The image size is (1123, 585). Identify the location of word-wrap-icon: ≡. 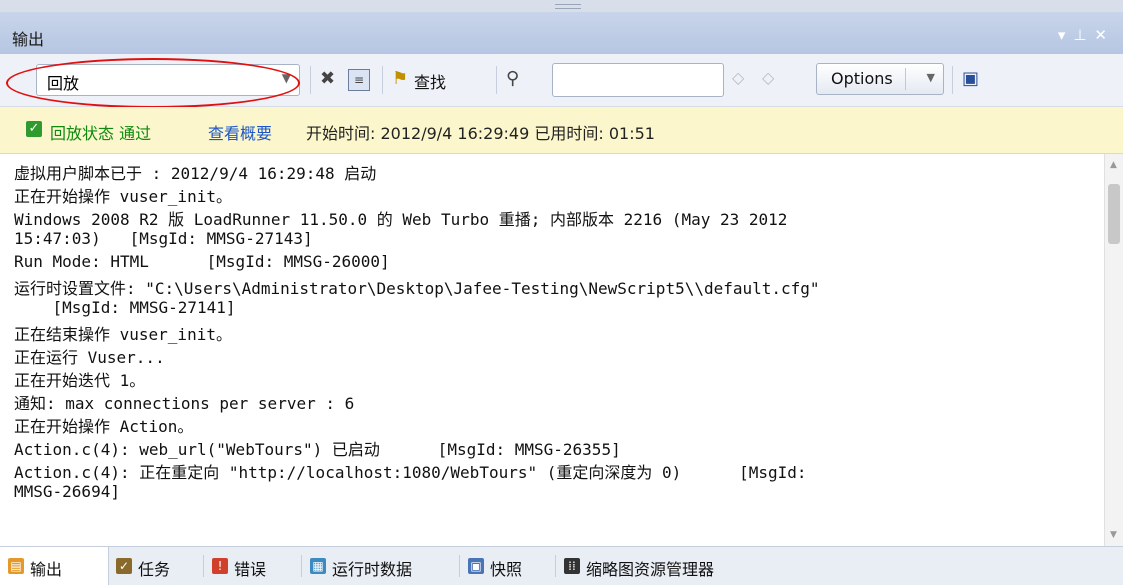
(359, 80).